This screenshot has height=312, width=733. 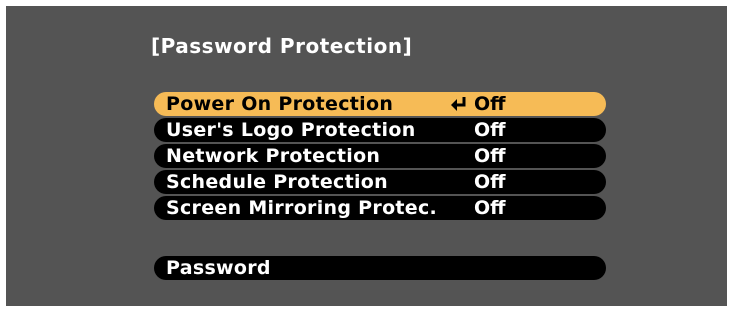 I want to click on menu-item-label: User's Logo Protection, so click(x=291, y=130).